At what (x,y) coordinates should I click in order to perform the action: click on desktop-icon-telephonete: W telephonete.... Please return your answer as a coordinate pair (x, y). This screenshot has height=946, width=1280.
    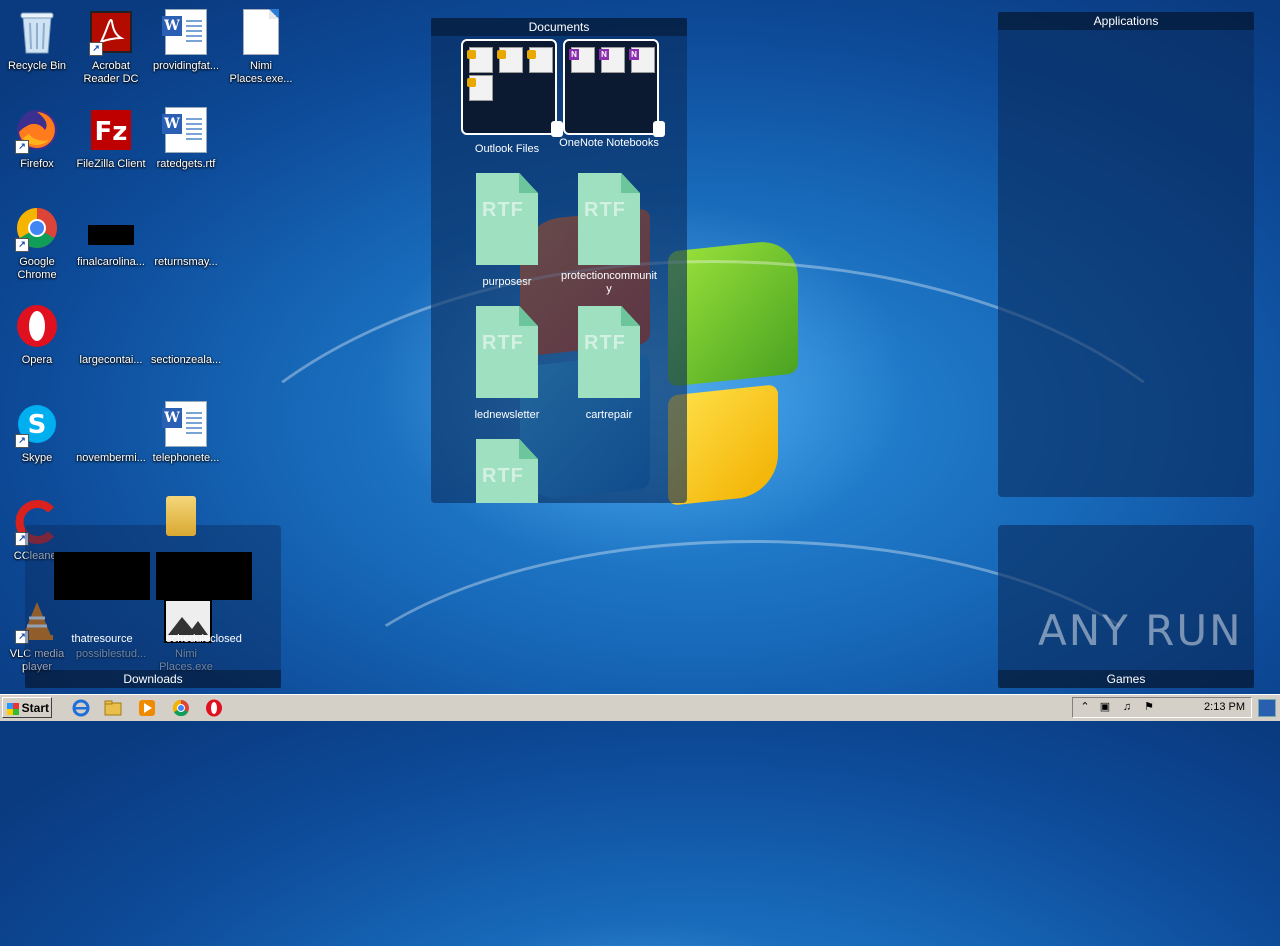
    Looking at the image, I should click on (186, 432).